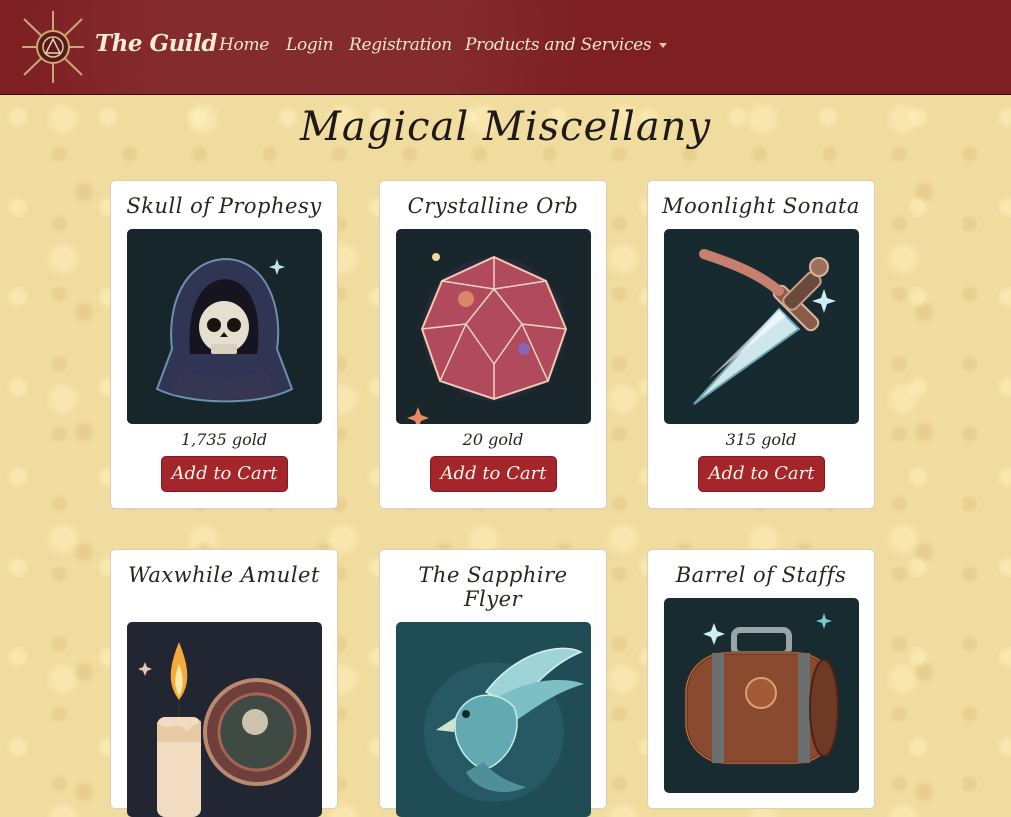  I want to click on product-card: Barrel of Staffs, so click(761, 679).